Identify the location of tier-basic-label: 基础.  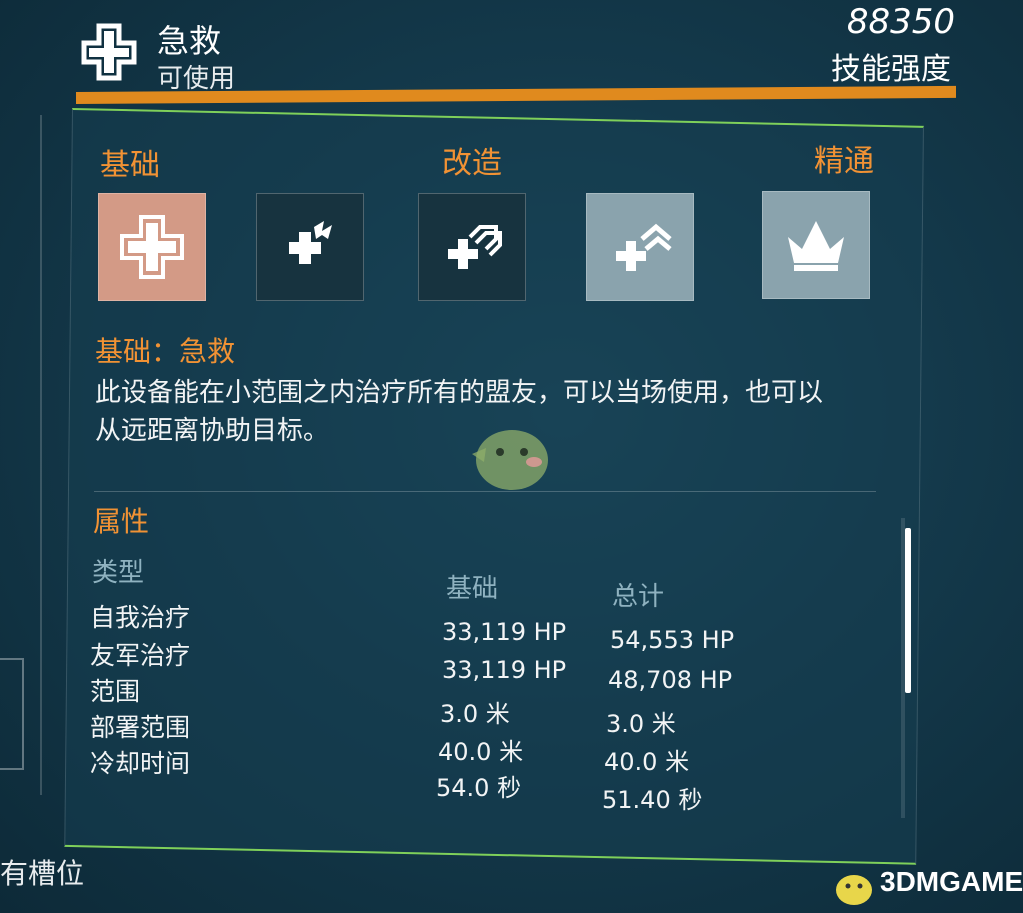
(130, 165).